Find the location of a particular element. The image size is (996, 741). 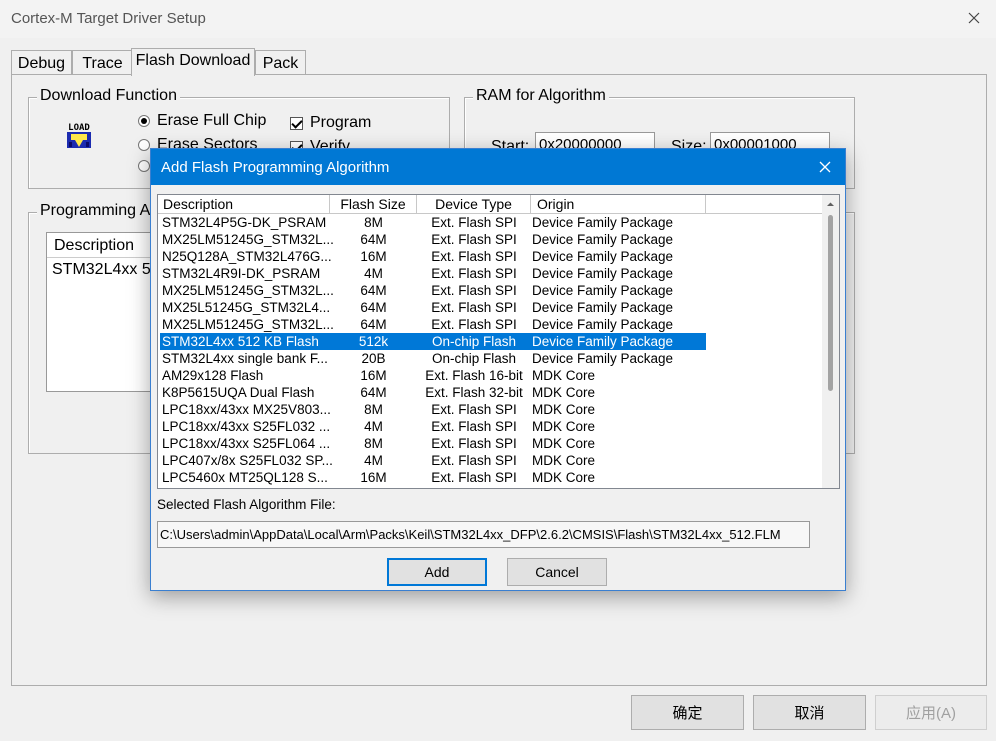

cell-flash-size: 4M is located at coordinates (373, 426).